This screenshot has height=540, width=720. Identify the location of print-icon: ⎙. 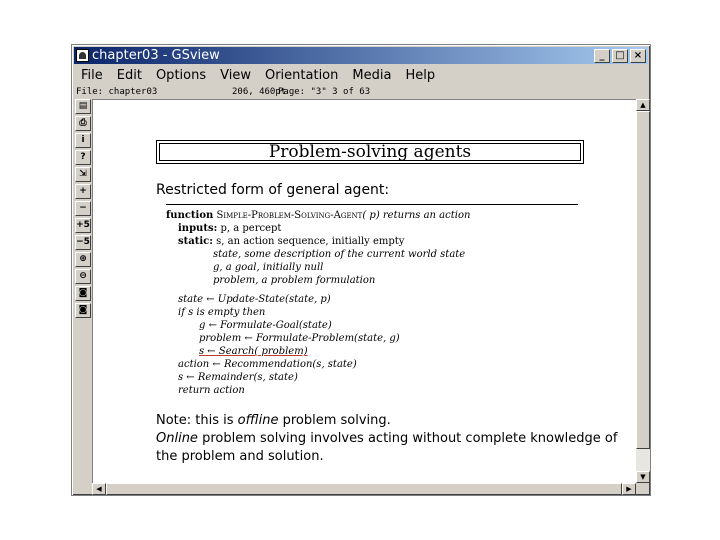
(83, 123).